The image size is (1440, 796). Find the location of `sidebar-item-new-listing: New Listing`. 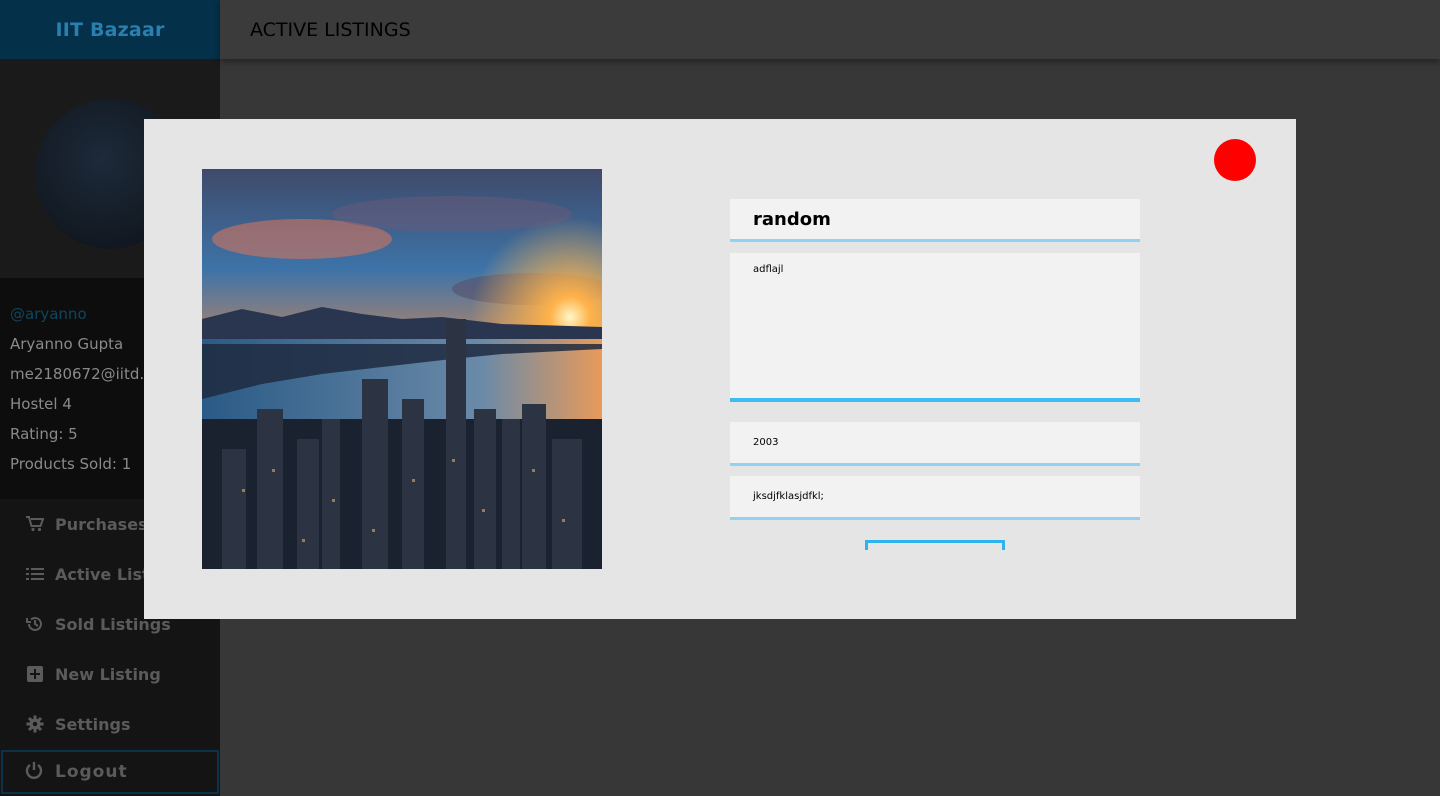

sidebar-item-new-listing: New Listing is located at coordinates (110, 674).